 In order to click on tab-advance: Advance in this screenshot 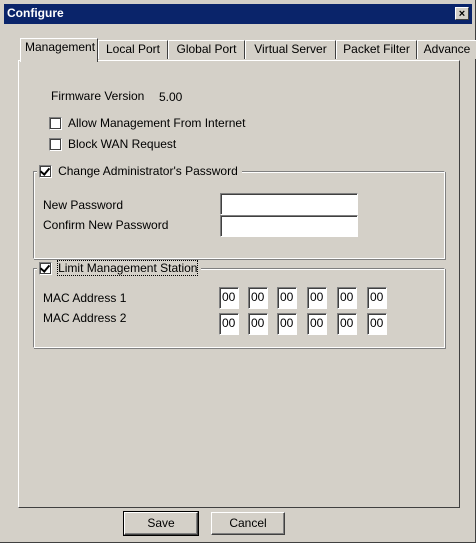, I will do `click(446, 49)`.